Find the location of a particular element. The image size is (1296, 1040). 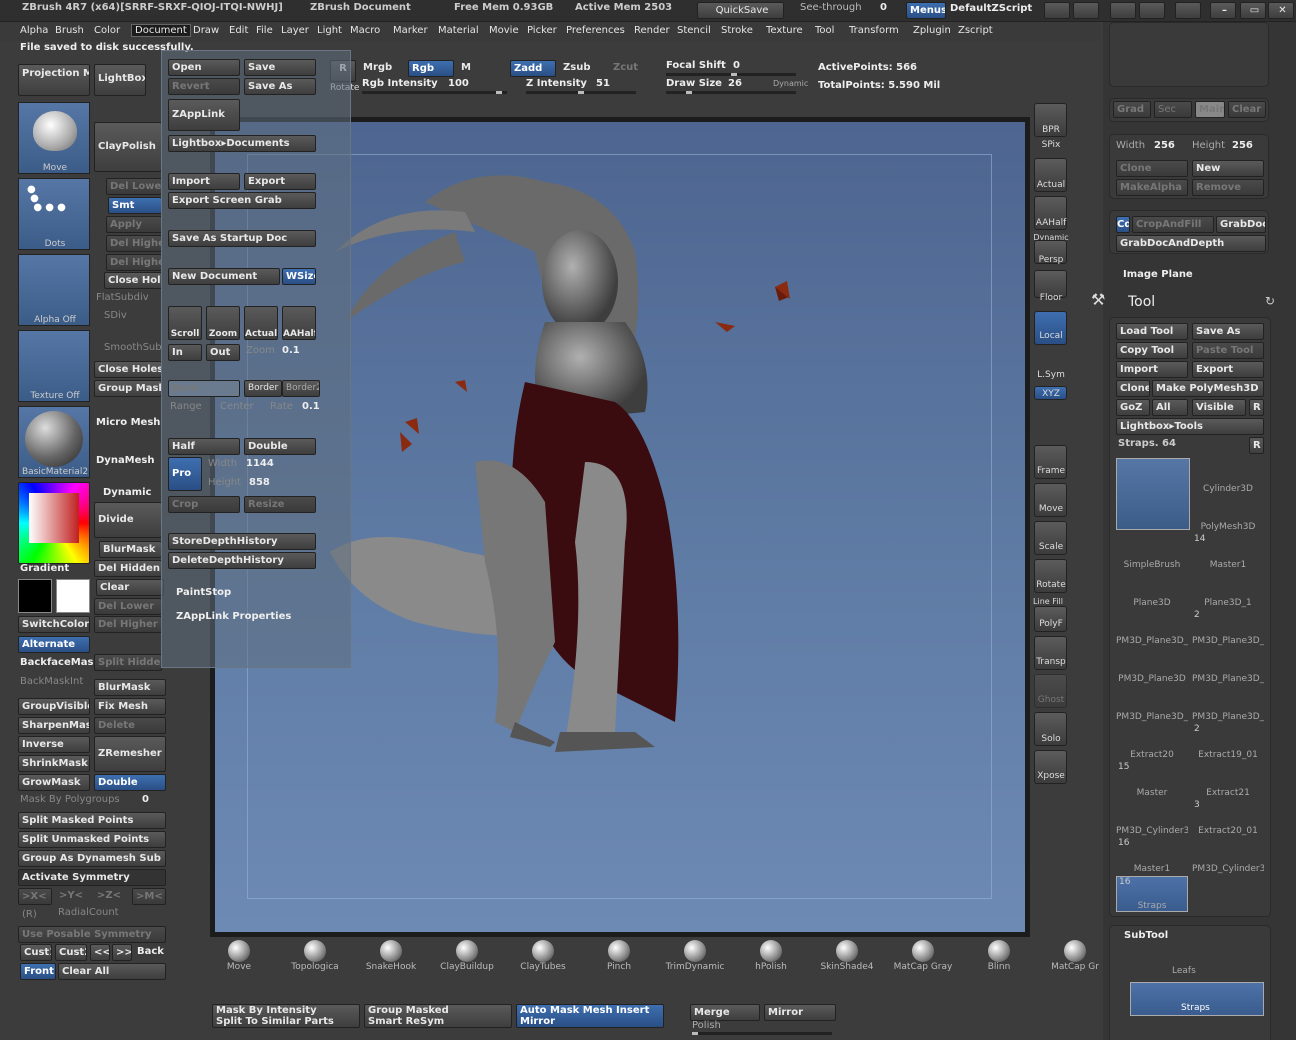

tool-tile: 3 Extract20_01 is located at coordinates (1228, 818).